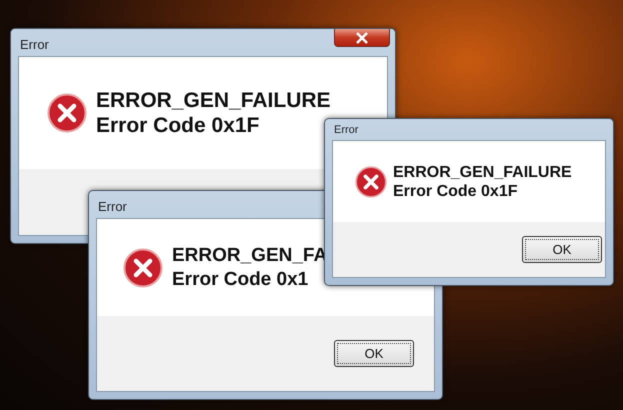  What do you see at coordinates (241, 280) in the screenshot?
I see `error-message: Error Code 0x1` at bounding box center [241, 280].